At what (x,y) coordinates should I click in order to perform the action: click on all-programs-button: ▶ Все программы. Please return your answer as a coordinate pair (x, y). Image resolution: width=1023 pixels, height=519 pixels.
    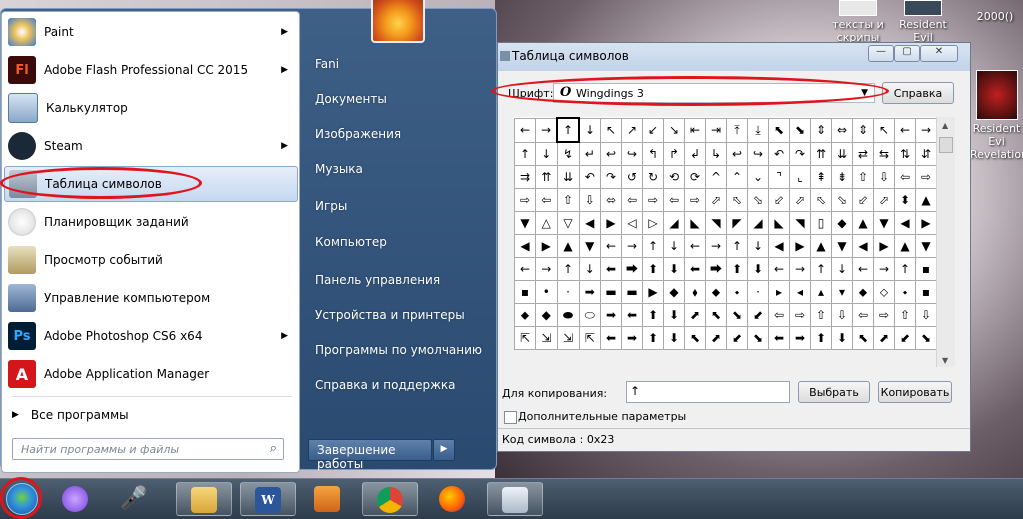
    Looking at the image, I should click on (70, 415).